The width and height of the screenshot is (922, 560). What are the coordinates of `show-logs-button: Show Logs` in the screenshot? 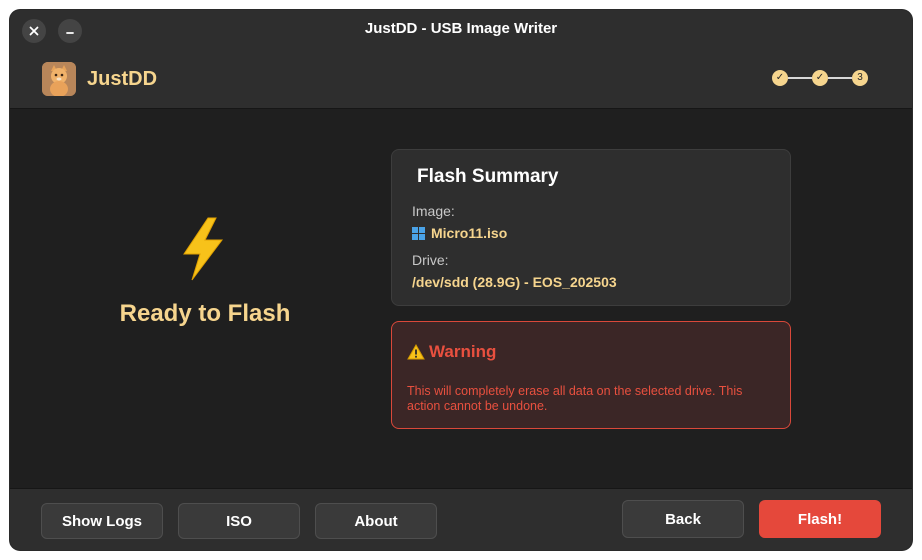 It's located at (102, 521).